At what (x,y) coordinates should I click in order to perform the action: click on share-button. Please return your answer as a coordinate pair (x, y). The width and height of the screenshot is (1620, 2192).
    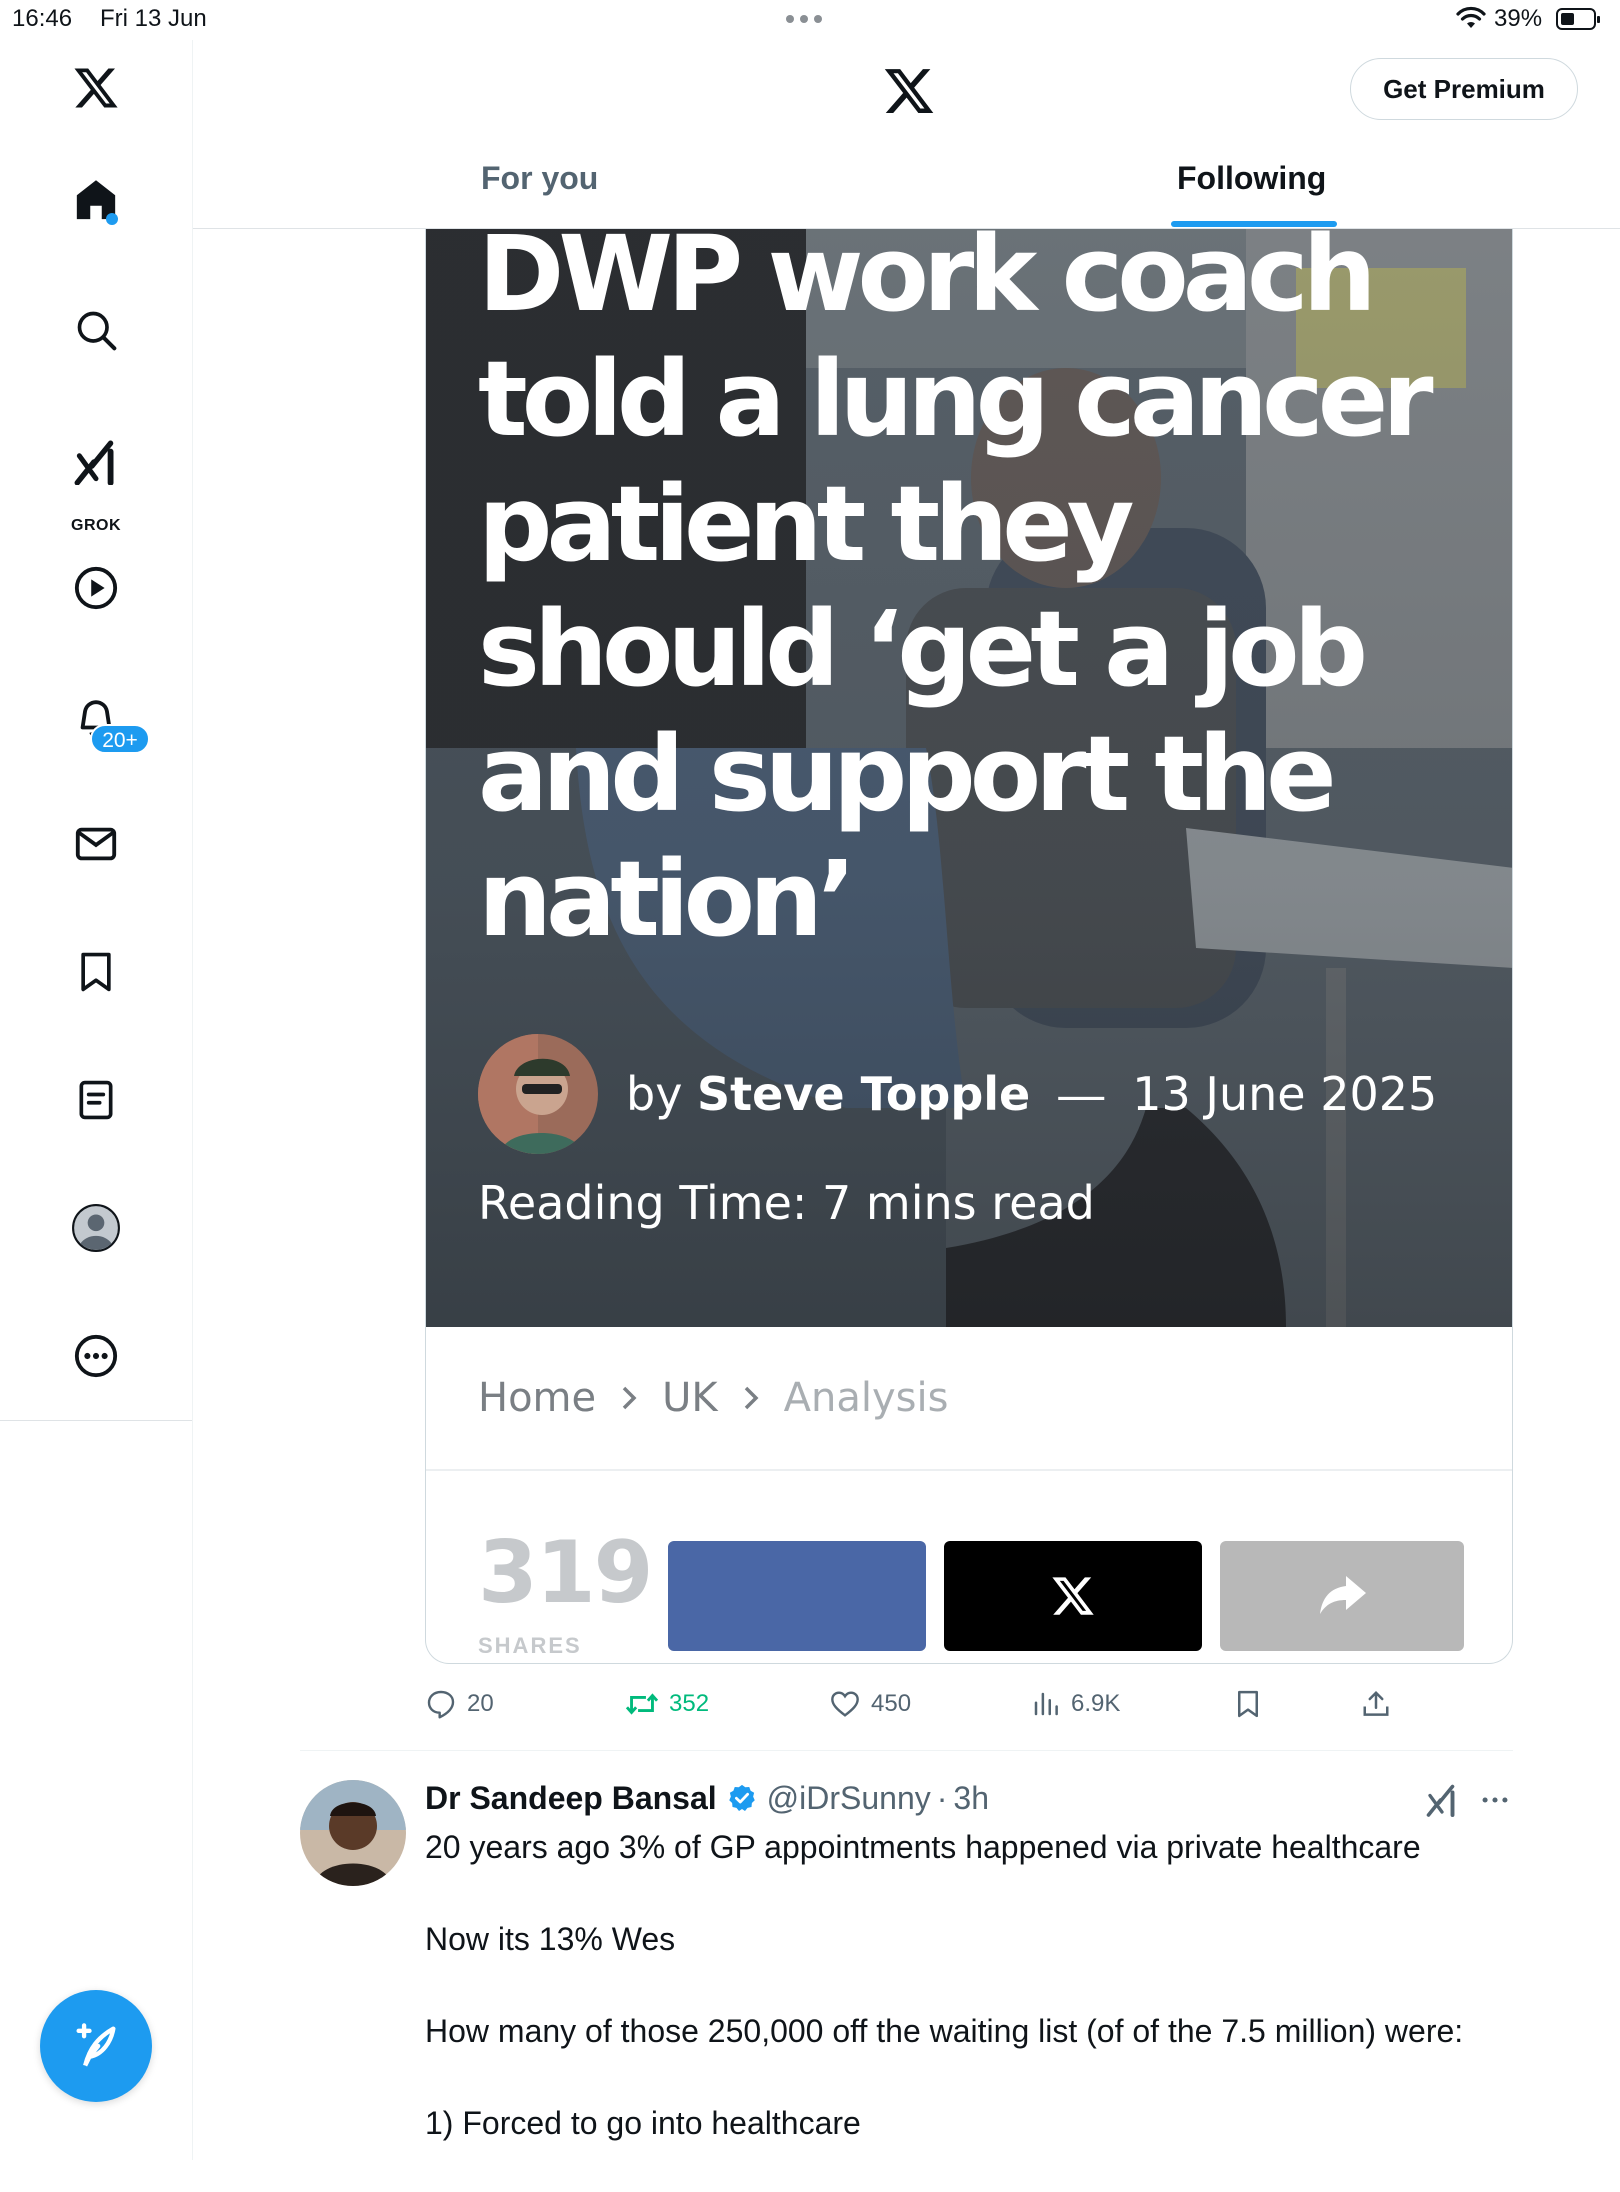
    Looking at the image, I should click on (1376, 1704).